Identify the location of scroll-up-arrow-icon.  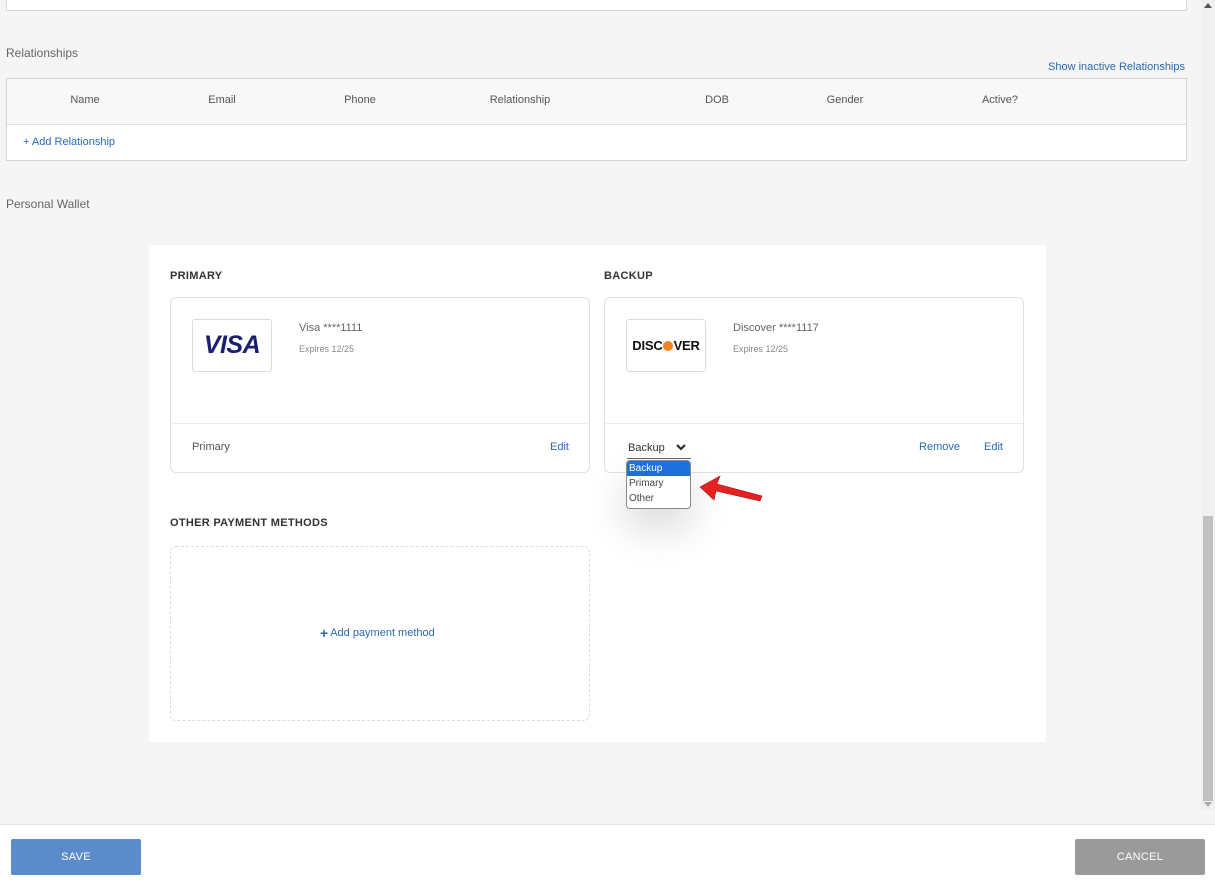
(1208, 5).